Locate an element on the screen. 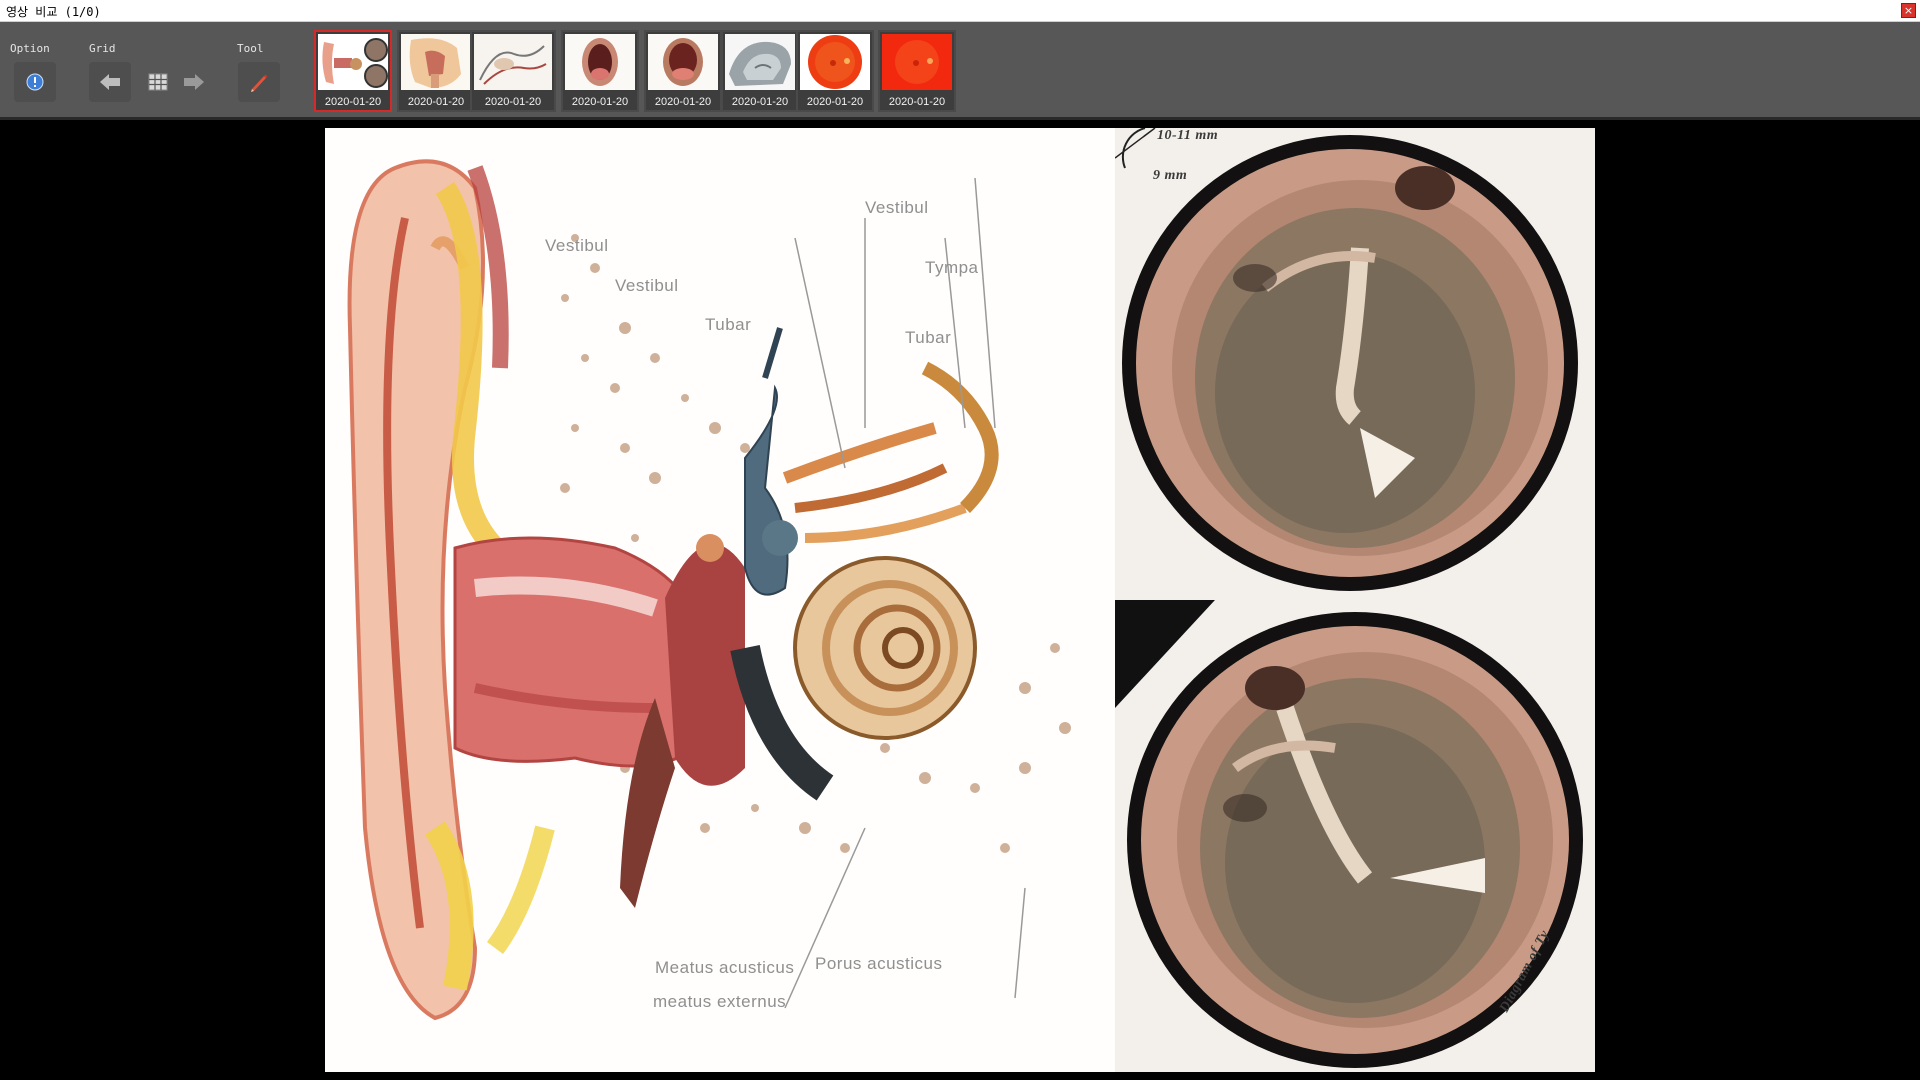 This screenshot has height=1080, width=1920. thumbnail-image-head-sagittal is located at coordinates (436, 62).